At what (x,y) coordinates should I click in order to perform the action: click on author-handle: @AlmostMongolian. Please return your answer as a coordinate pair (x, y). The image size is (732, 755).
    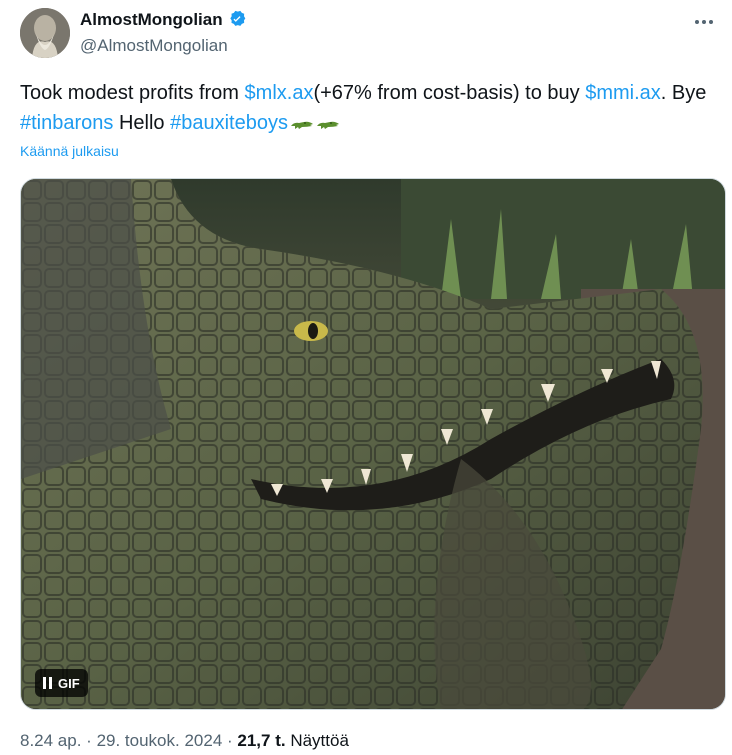
    Looking at the image, I should click on (154, 46).